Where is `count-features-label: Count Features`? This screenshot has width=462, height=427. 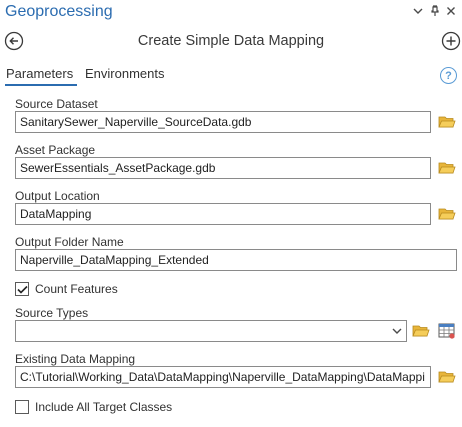
count-features-label: Count Features is located at coordinates (76, 289).